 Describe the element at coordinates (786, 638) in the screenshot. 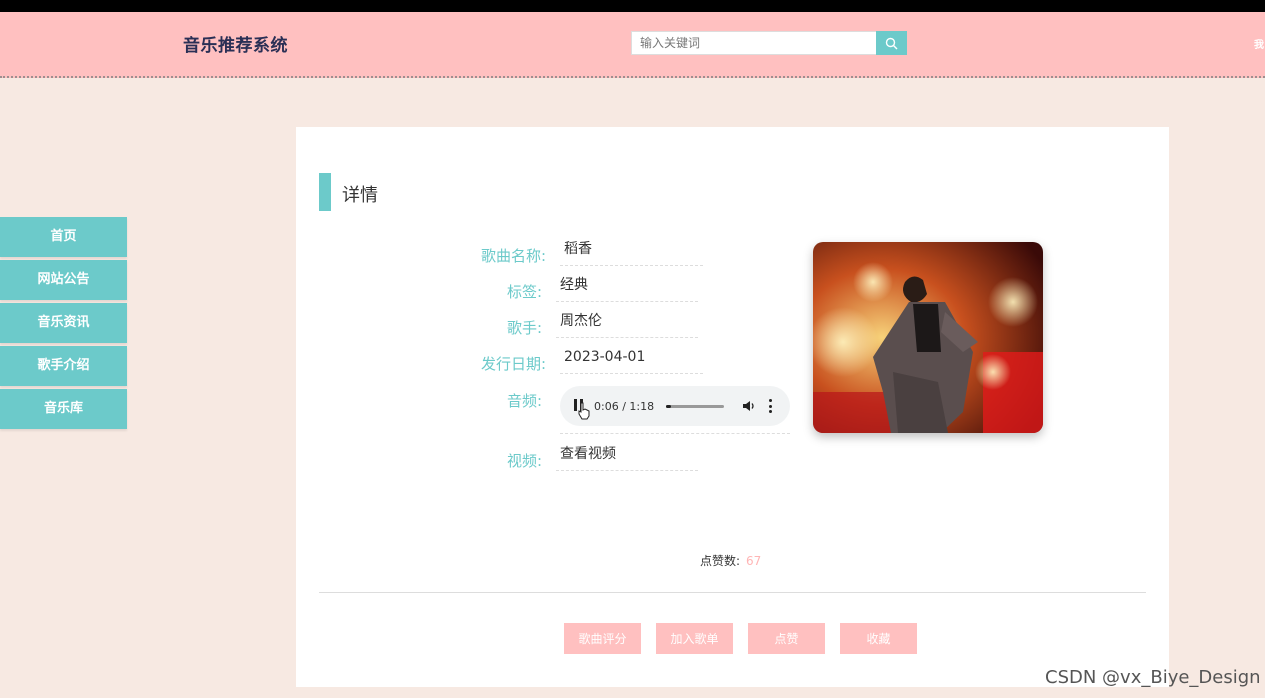

I see `like-button: 点赞` at that location.